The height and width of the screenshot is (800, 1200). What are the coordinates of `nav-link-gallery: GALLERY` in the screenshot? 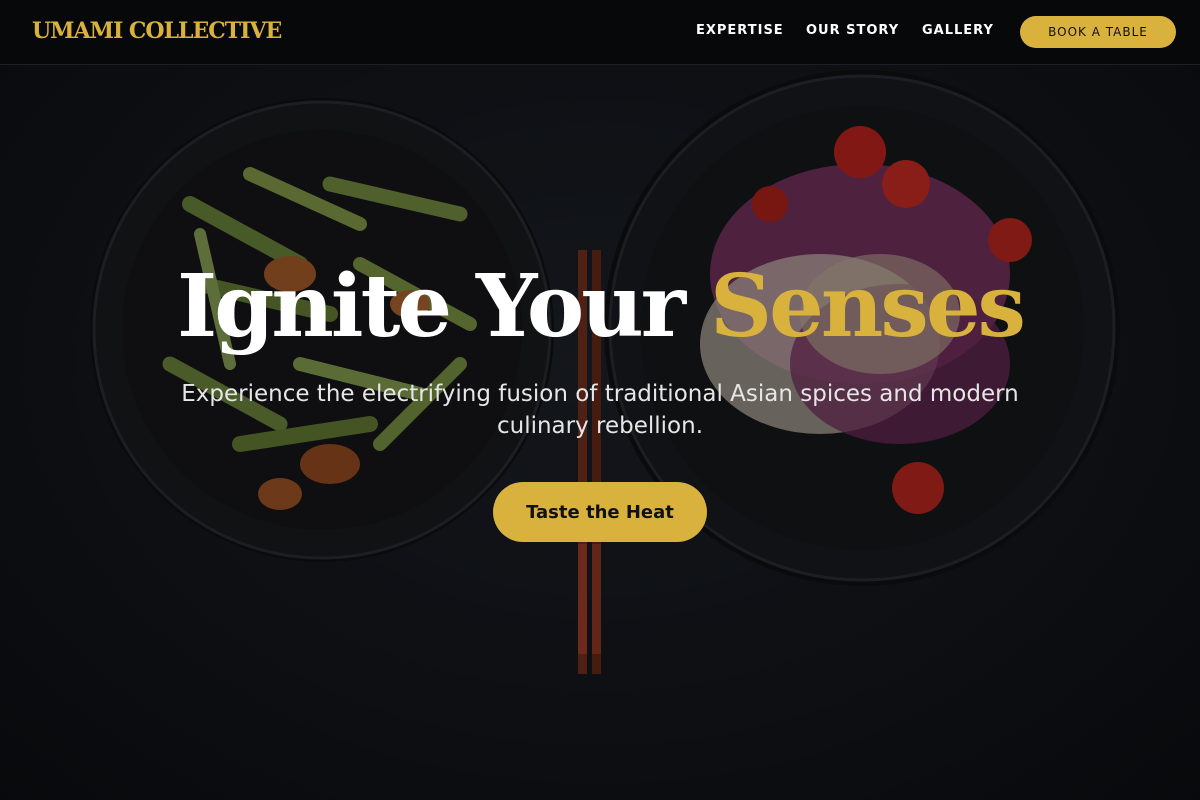 It's located at (958, 30).